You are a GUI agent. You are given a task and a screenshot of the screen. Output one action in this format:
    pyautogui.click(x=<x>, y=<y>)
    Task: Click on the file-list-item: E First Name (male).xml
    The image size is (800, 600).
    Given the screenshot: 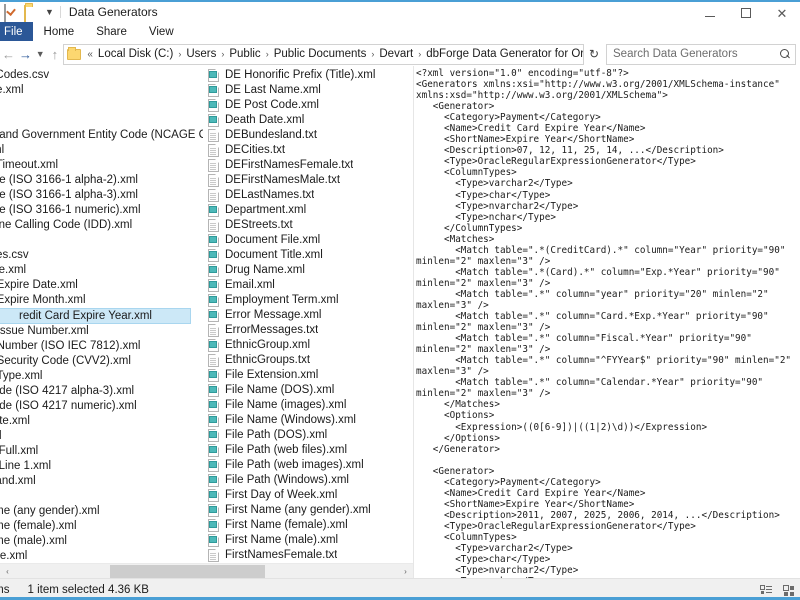 What is the action you would take?
    pyautogui.click(x=101, y=541)
    